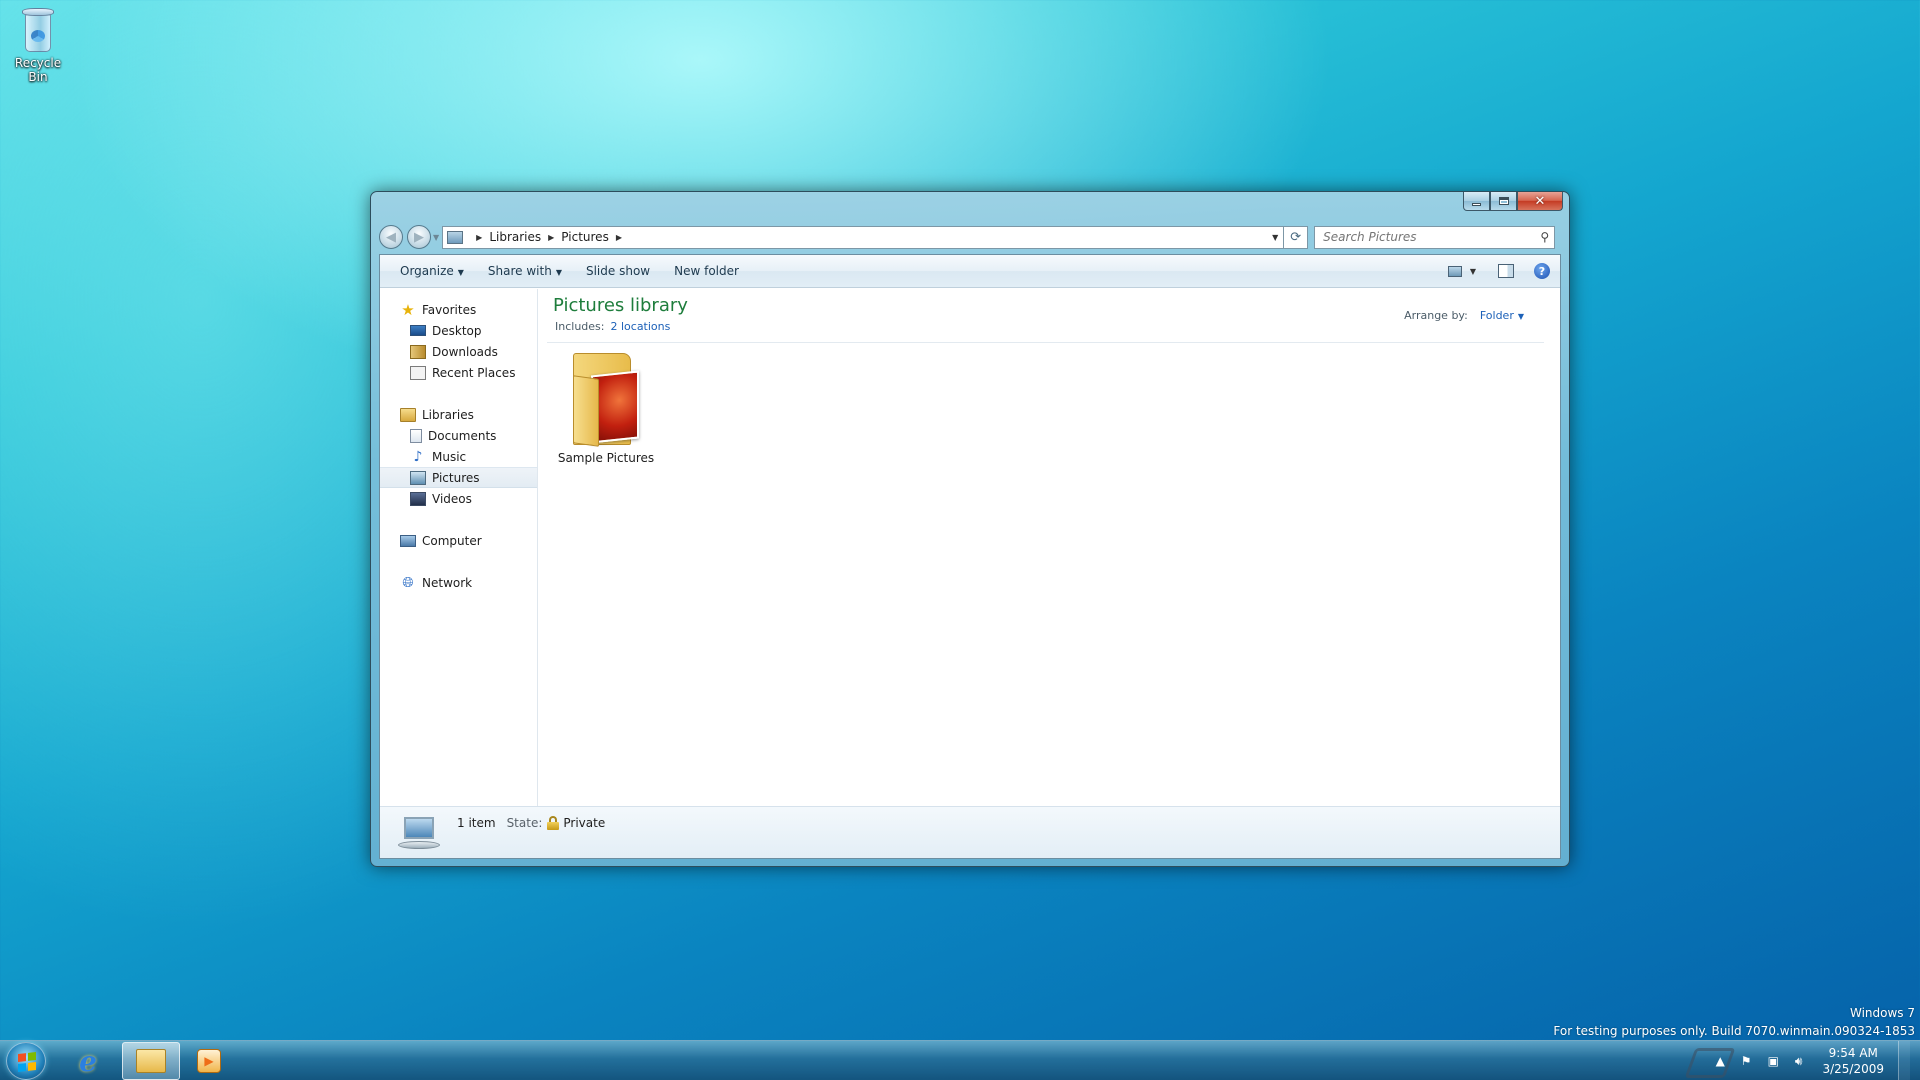  What do you see at coordinates (458, 330) in the screenshot?
I see `nav-item-desktop: Desktop` at bounding box center [458, 330].